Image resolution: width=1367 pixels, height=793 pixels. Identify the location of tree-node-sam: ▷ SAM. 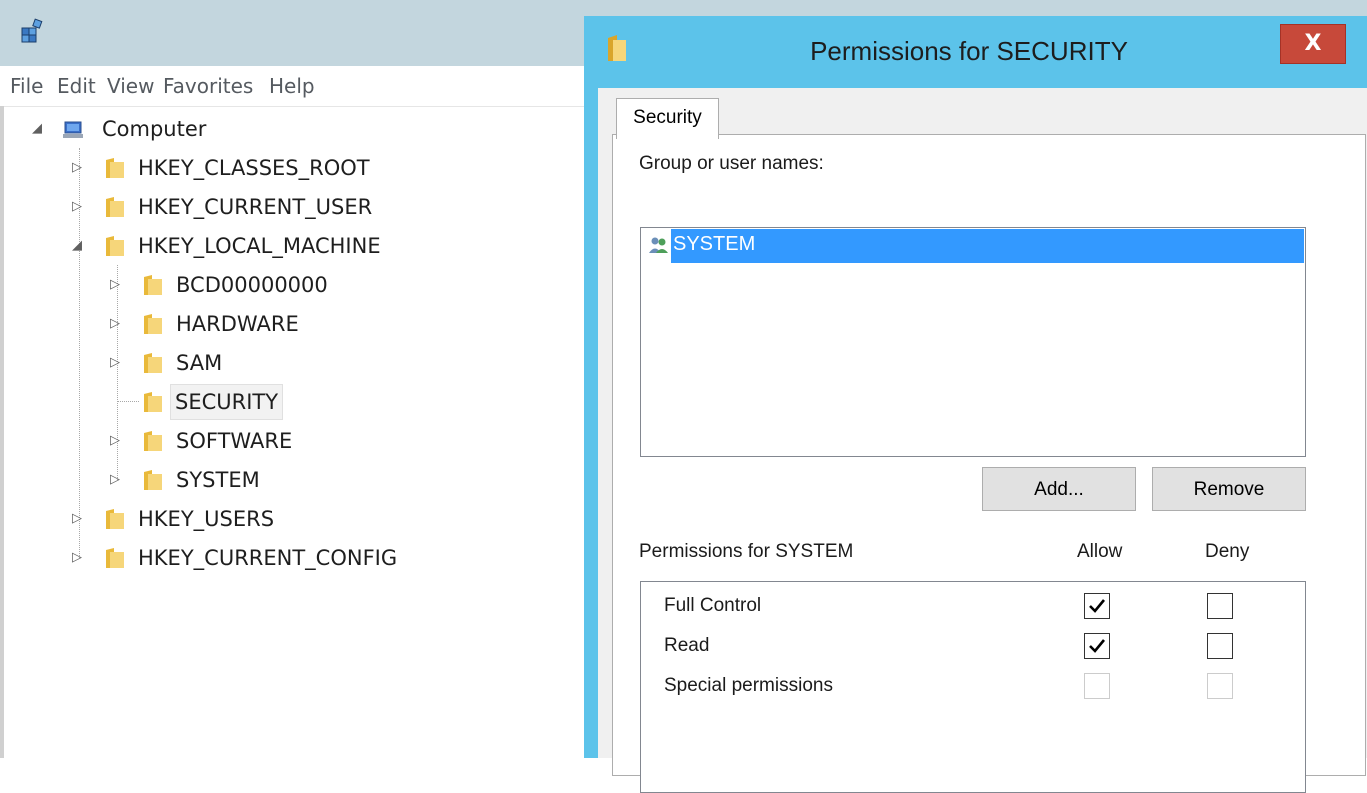
(240, 363).